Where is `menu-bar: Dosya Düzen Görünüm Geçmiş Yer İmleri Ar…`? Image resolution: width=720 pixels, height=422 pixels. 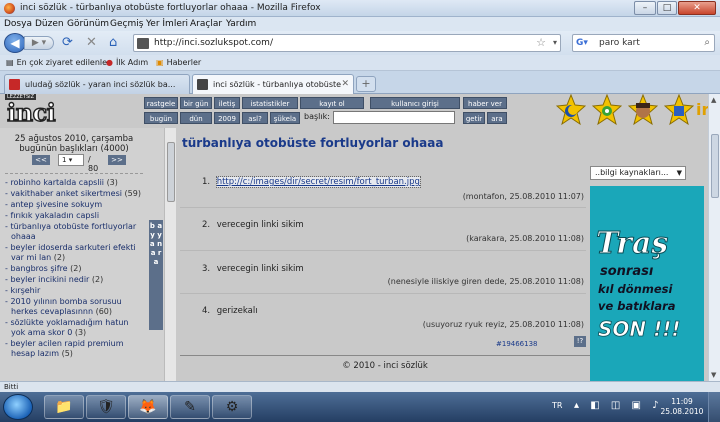
menu-bar: Dosya Düzen Görünüm Geçmiş Yer İmleri Ar… is located at coordinates (360, 24).